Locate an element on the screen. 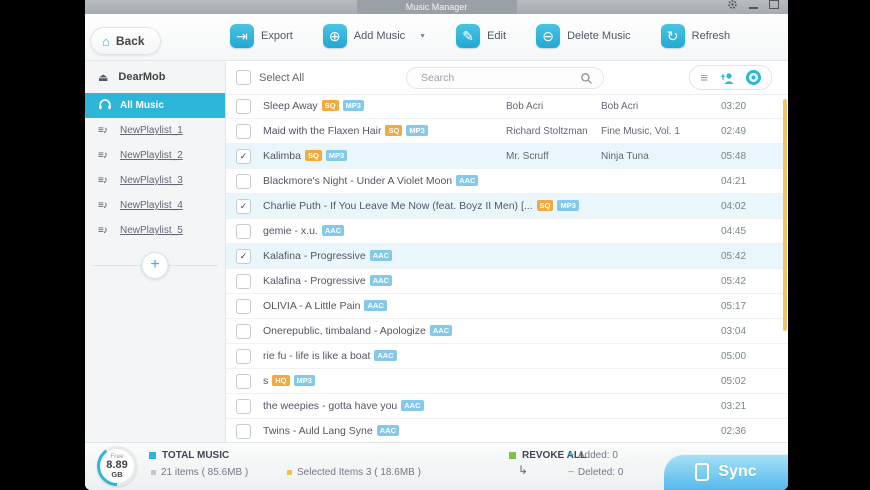  sidebar-item-newplaylist-3: ≡♪ NewPlaylist_3 is located at coordinates (155, 180).